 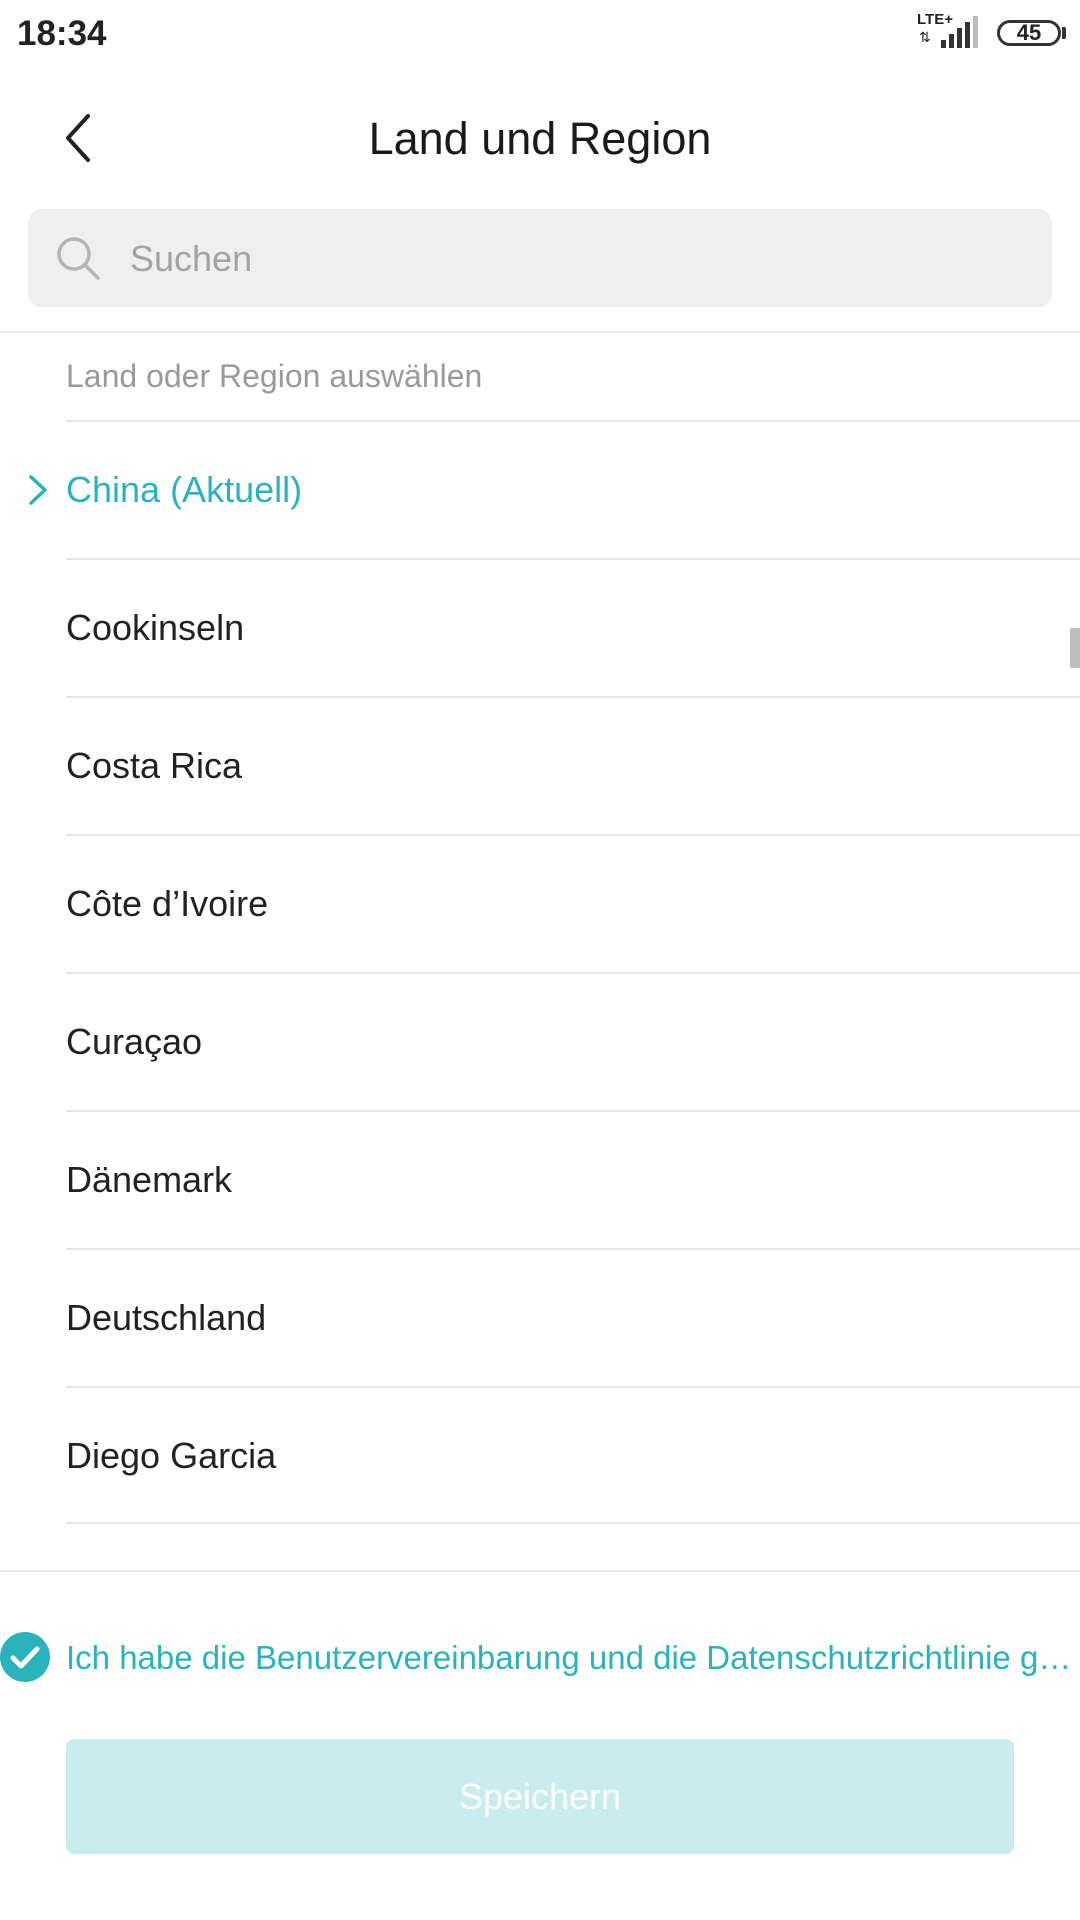 What do you see at coordinates (573, 903) in the screenshot?
I see `list-item: Côte d’Ivoire` at bounding box center [573, 903].